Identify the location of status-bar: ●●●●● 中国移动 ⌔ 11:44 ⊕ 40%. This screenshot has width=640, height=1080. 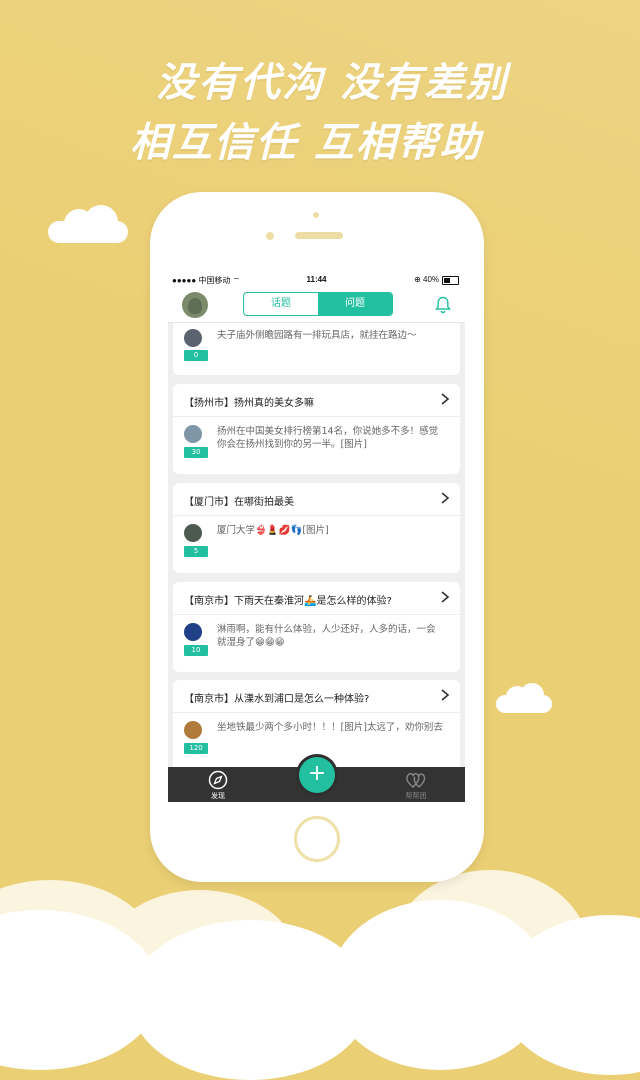
(316, 280).